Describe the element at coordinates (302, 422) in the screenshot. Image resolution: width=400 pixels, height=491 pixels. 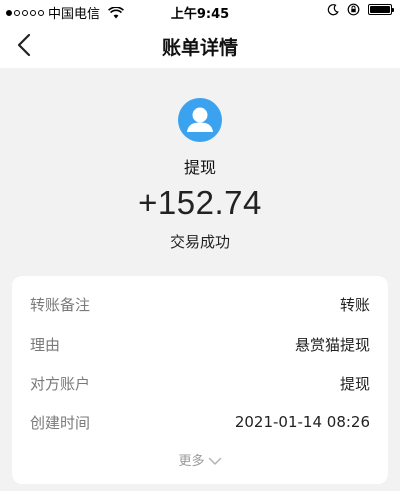
I see `detail-value: 2021-01-14 08:26` at that location.